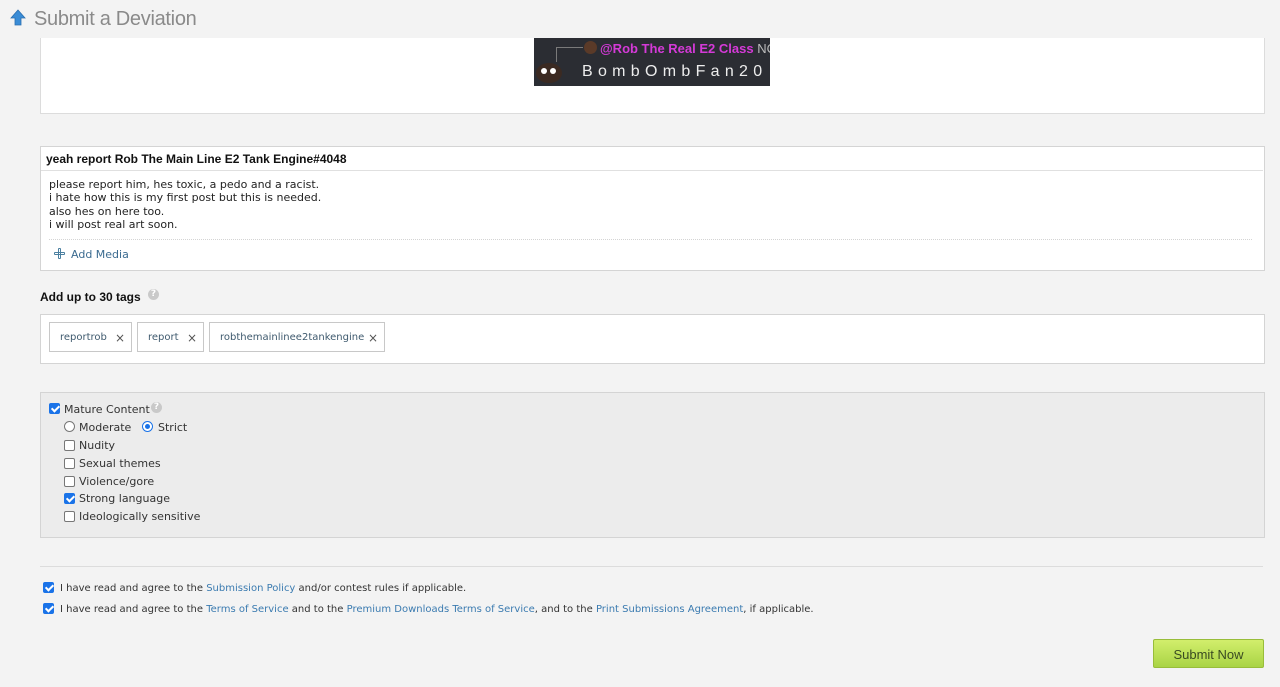 The image size is (1280, 687). What do you see at coordinates (140, 516) in the screenshot?
I see `ideologically-sensitive-label: Ideologically sensitive` at bounding box center [140, 516].